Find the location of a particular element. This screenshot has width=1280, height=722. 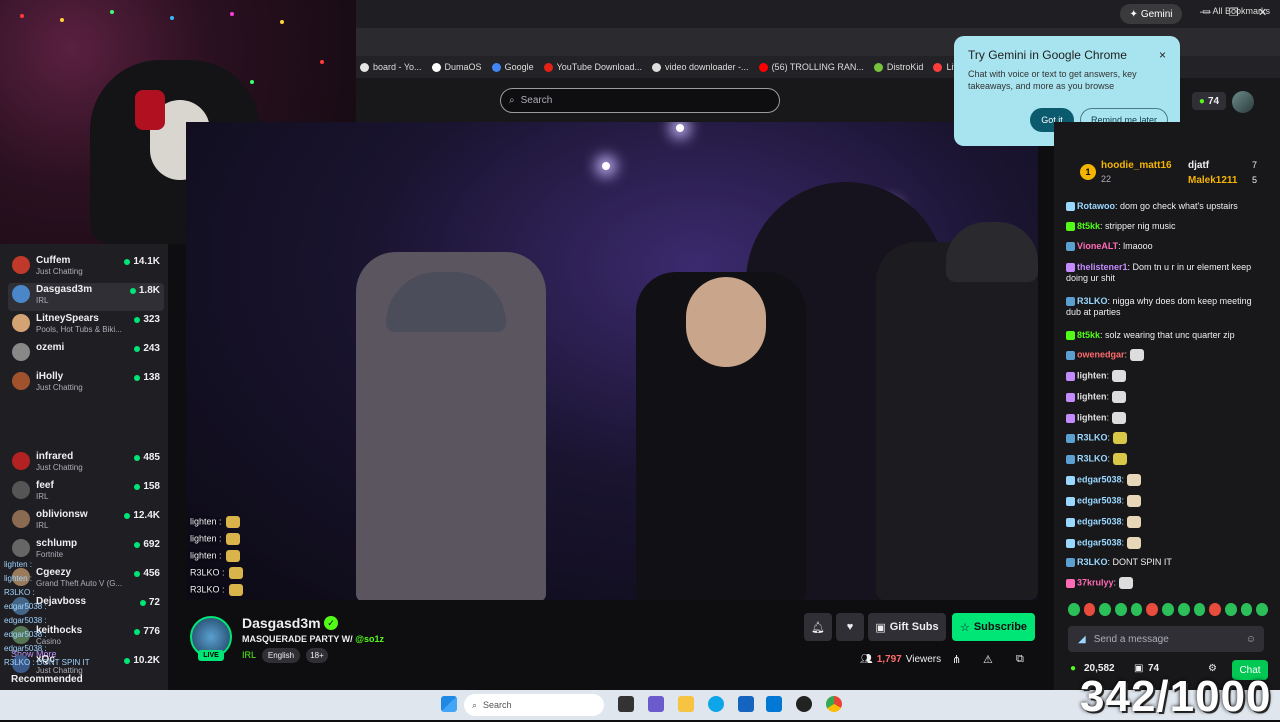

windows-start-icon is located at coordinates (449, 704).